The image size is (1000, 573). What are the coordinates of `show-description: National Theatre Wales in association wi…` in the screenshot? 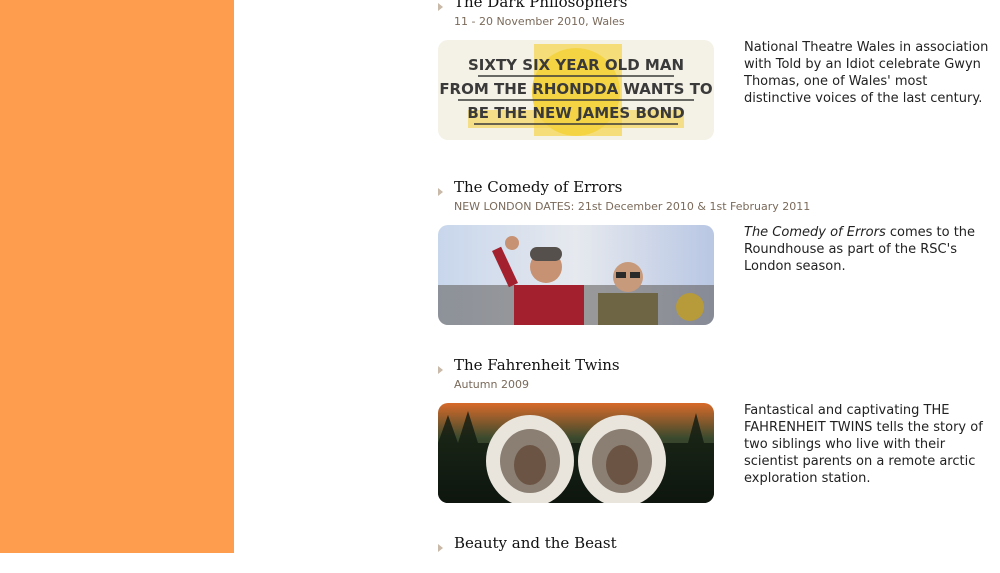 It's located at (866, 73).